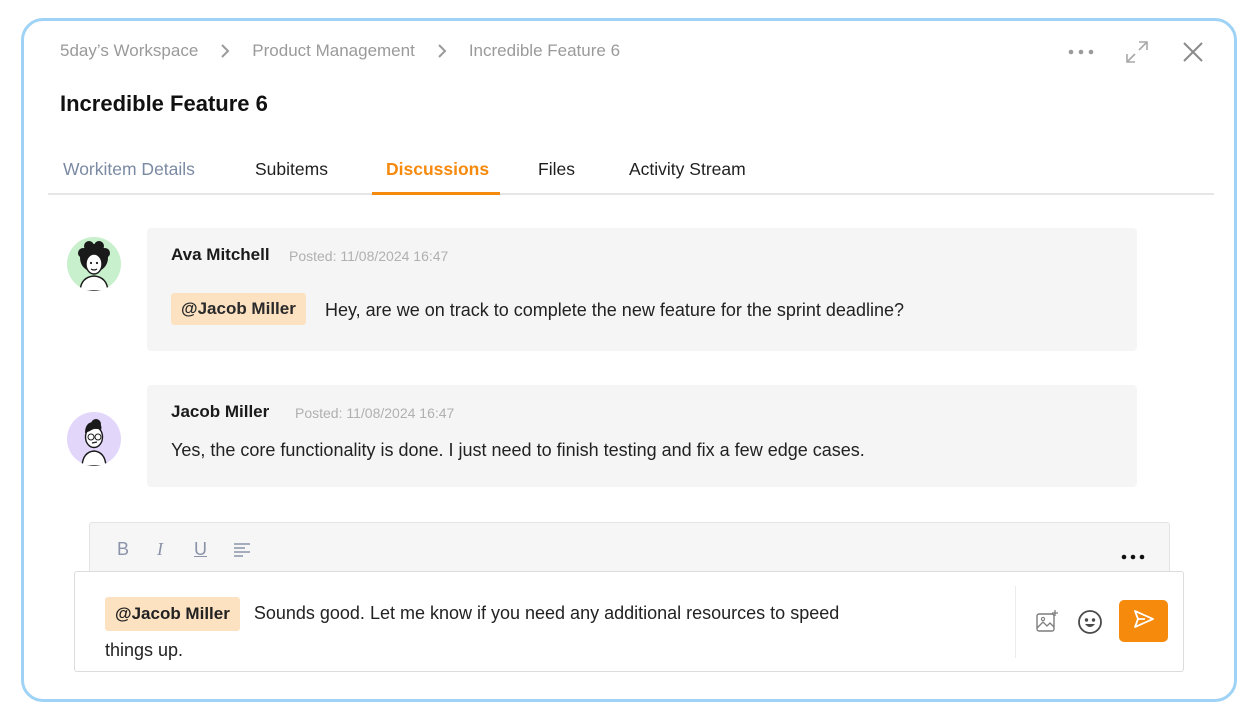 The width and height of the screenshot is (1258, 721). What do you see at coordinates (129, 51) in the screenshot?
I see `breadcrumb-workspace: 5day’s Workspace` at bounding box center [129, 51].